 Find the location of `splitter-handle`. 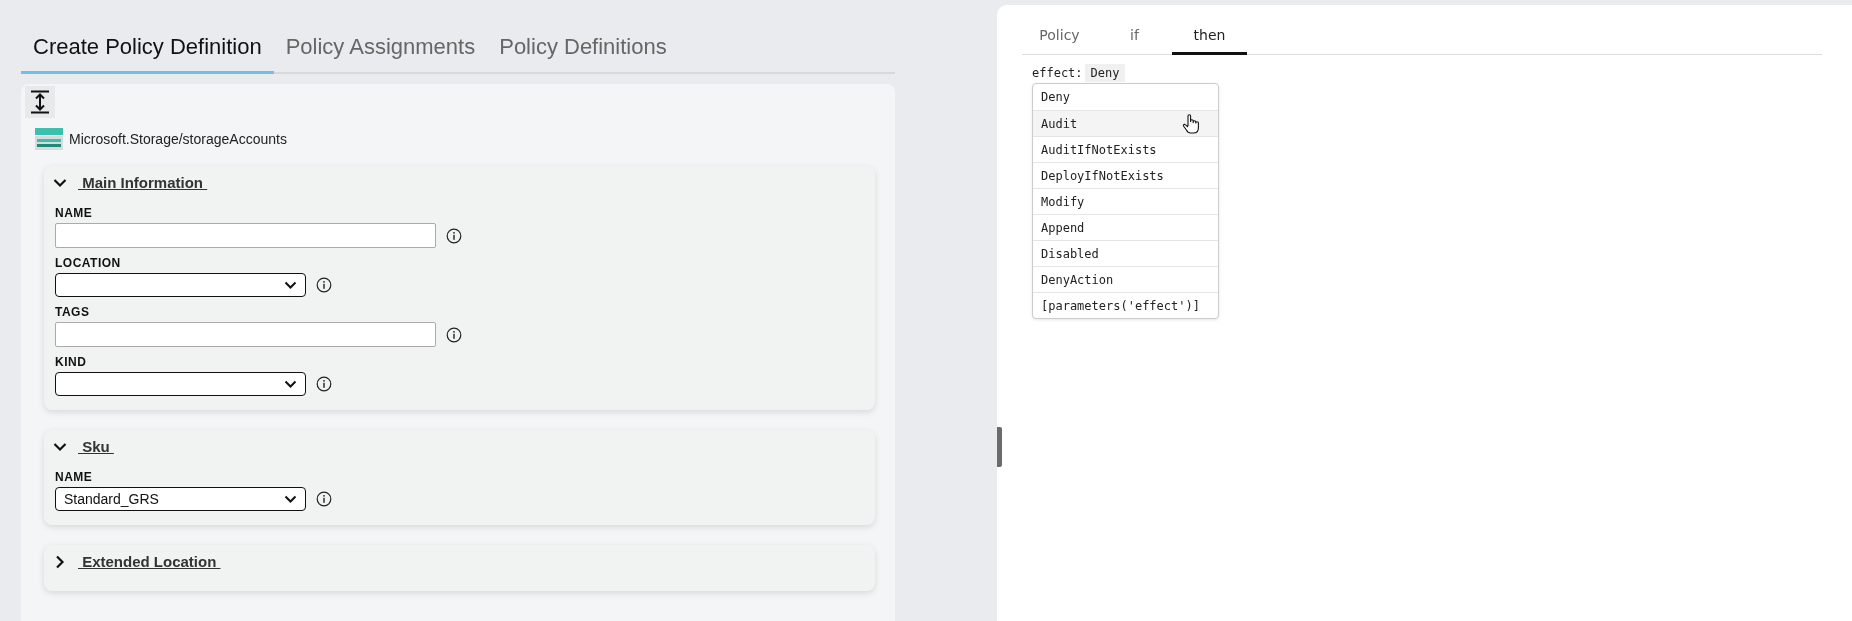

splitter-handle is located at coordinates (999, 447).